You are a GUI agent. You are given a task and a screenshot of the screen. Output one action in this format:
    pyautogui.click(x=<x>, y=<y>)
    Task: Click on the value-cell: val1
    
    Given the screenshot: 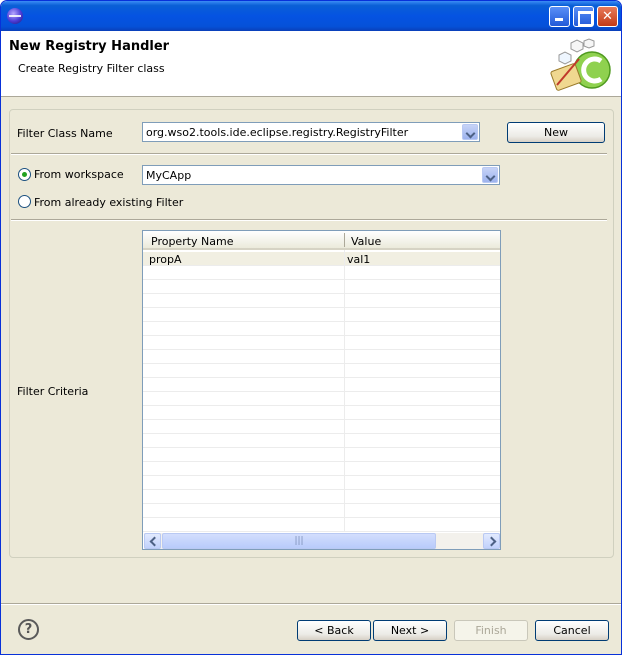 What is the action you would take?
    pyautogui.click(x=358, y=259)
    